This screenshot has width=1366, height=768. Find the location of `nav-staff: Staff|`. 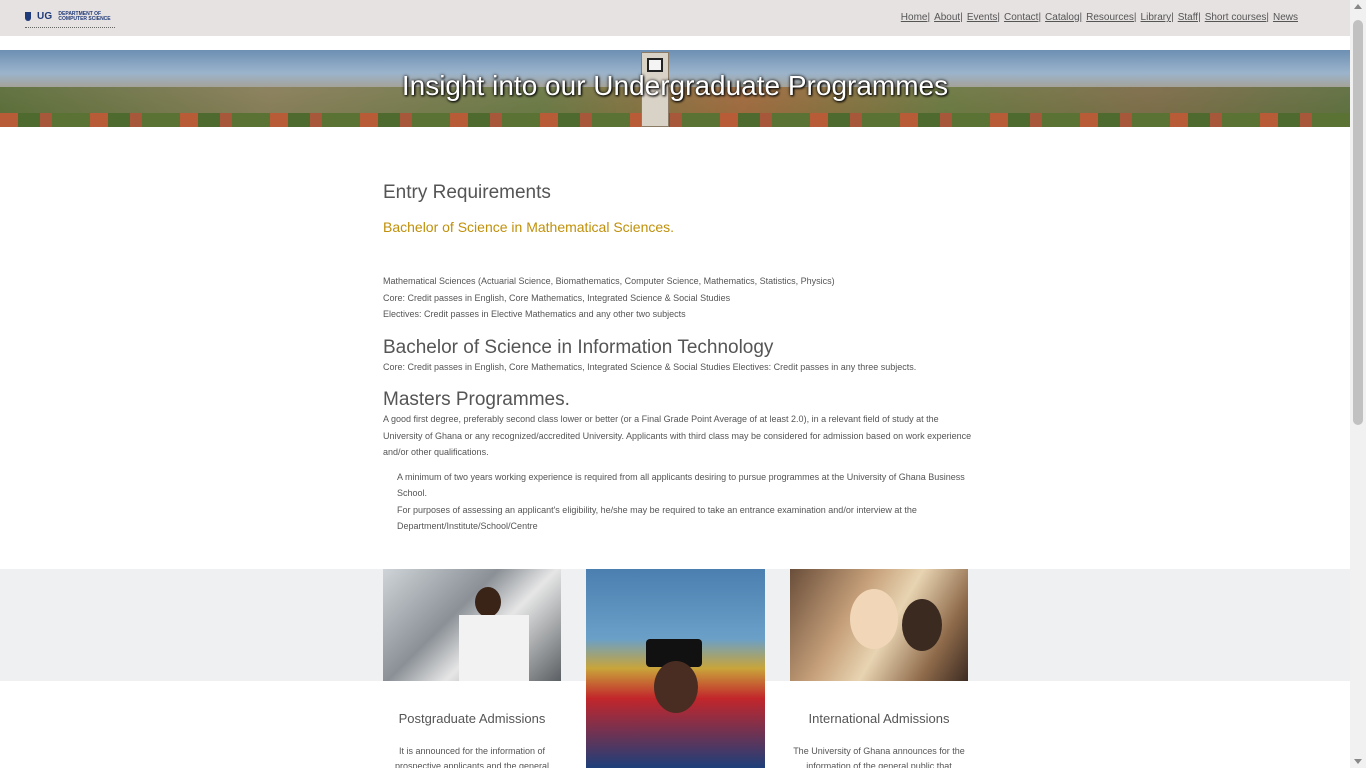

nav-staff: Staff| is located at coordinates (1189, 17).